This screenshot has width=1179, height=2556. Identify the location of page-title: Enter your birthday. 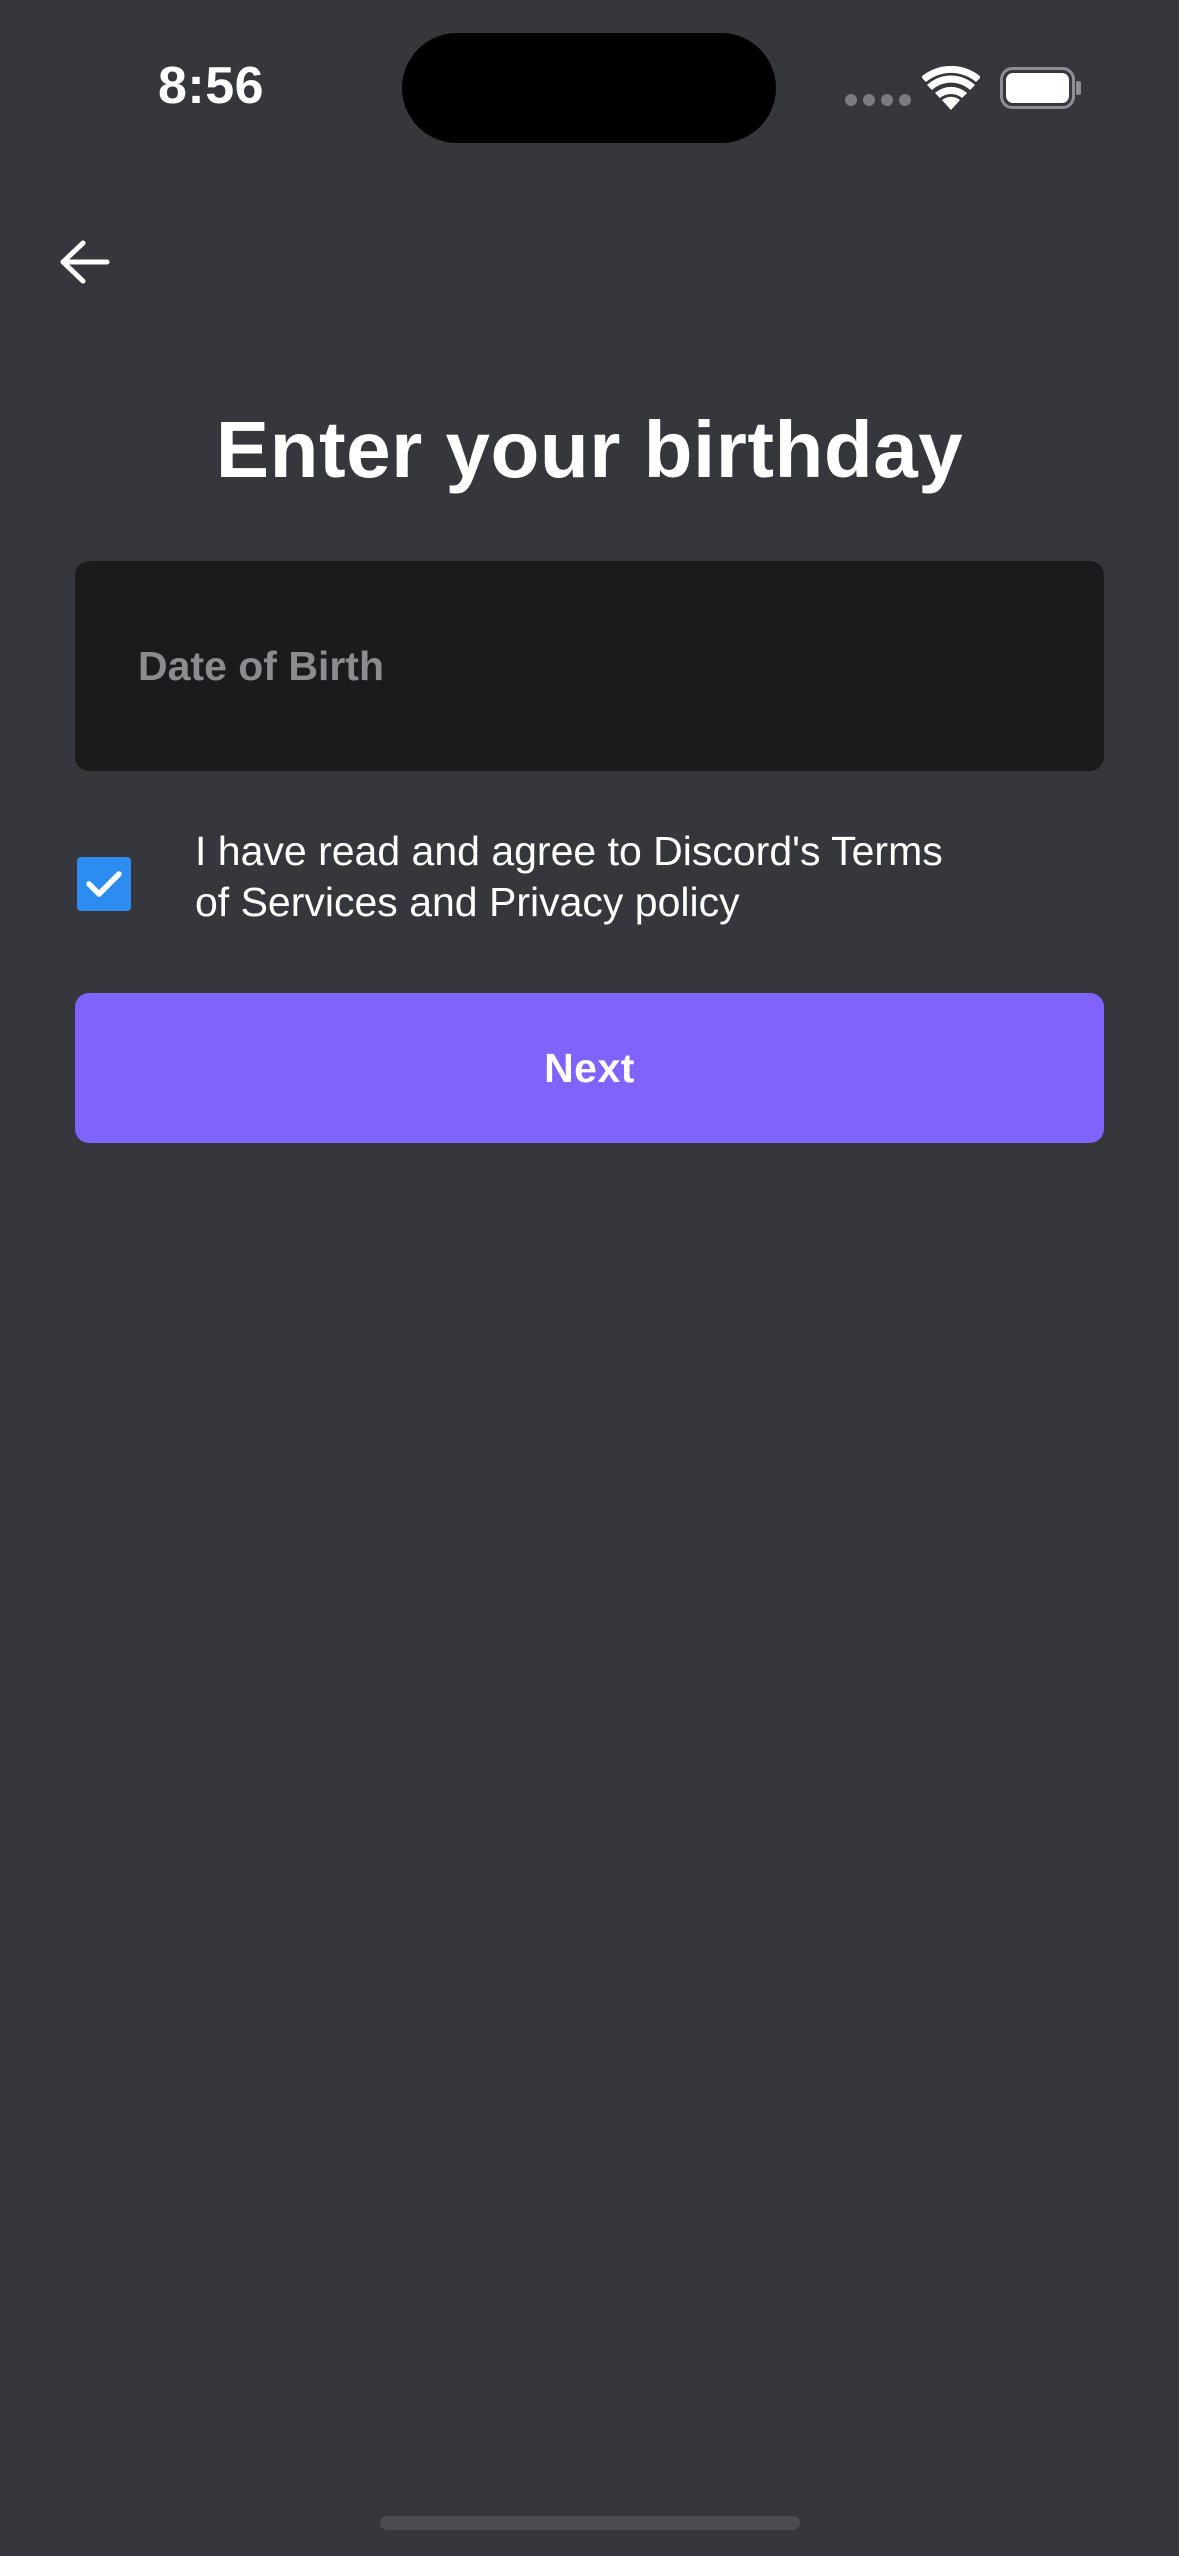
(589, 449).